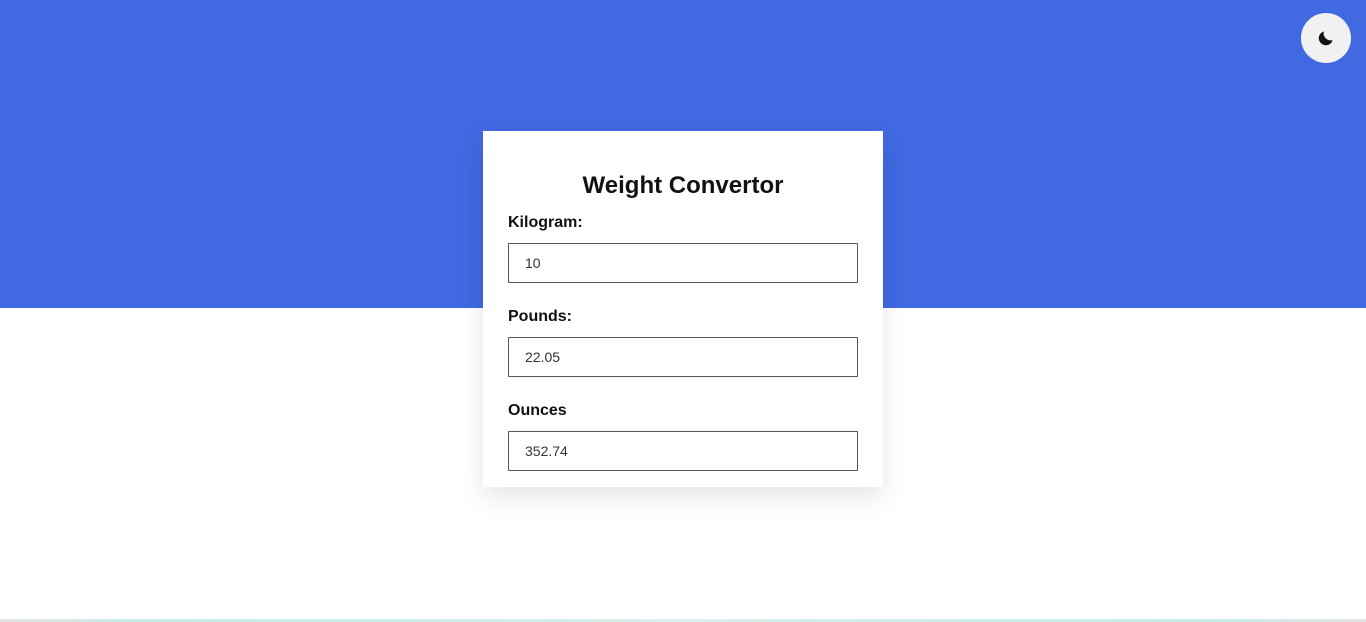 This screenshot has width=1366, height=622. I want to click on theme-toggle-button, so click(1326, 38).